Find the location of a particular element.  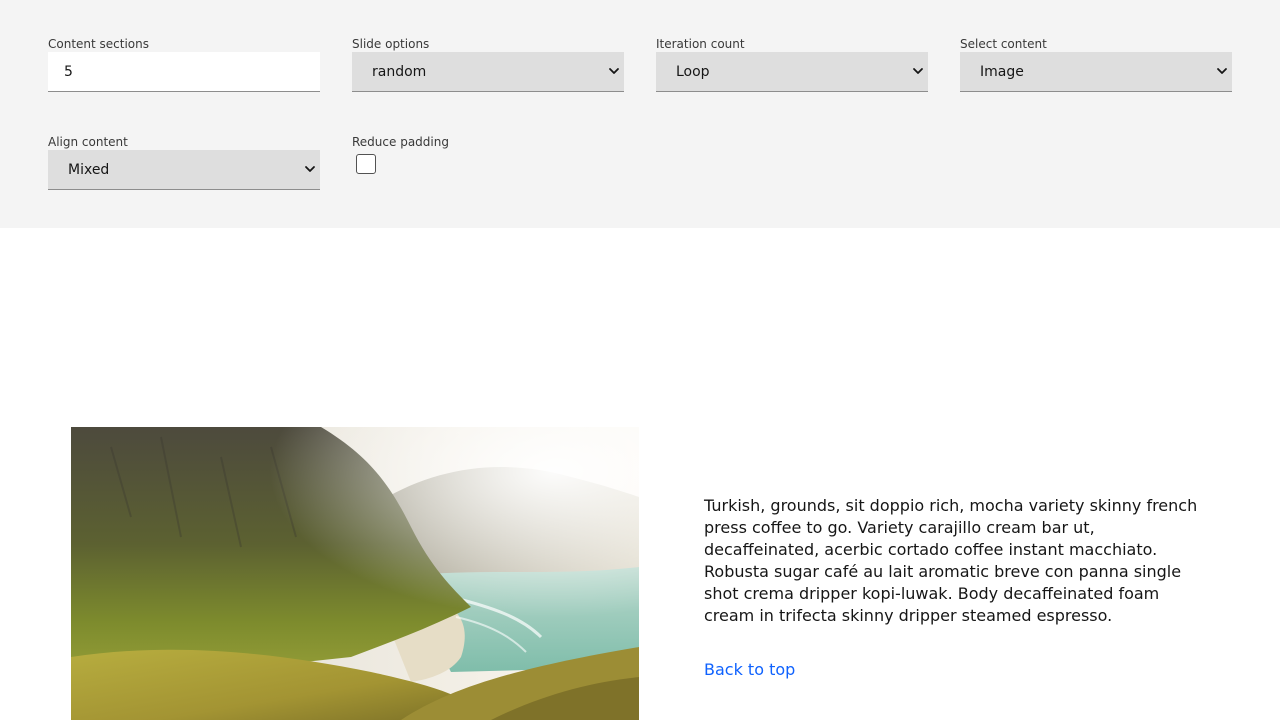

slide-options-select: random is located at coordinates (488, 72).